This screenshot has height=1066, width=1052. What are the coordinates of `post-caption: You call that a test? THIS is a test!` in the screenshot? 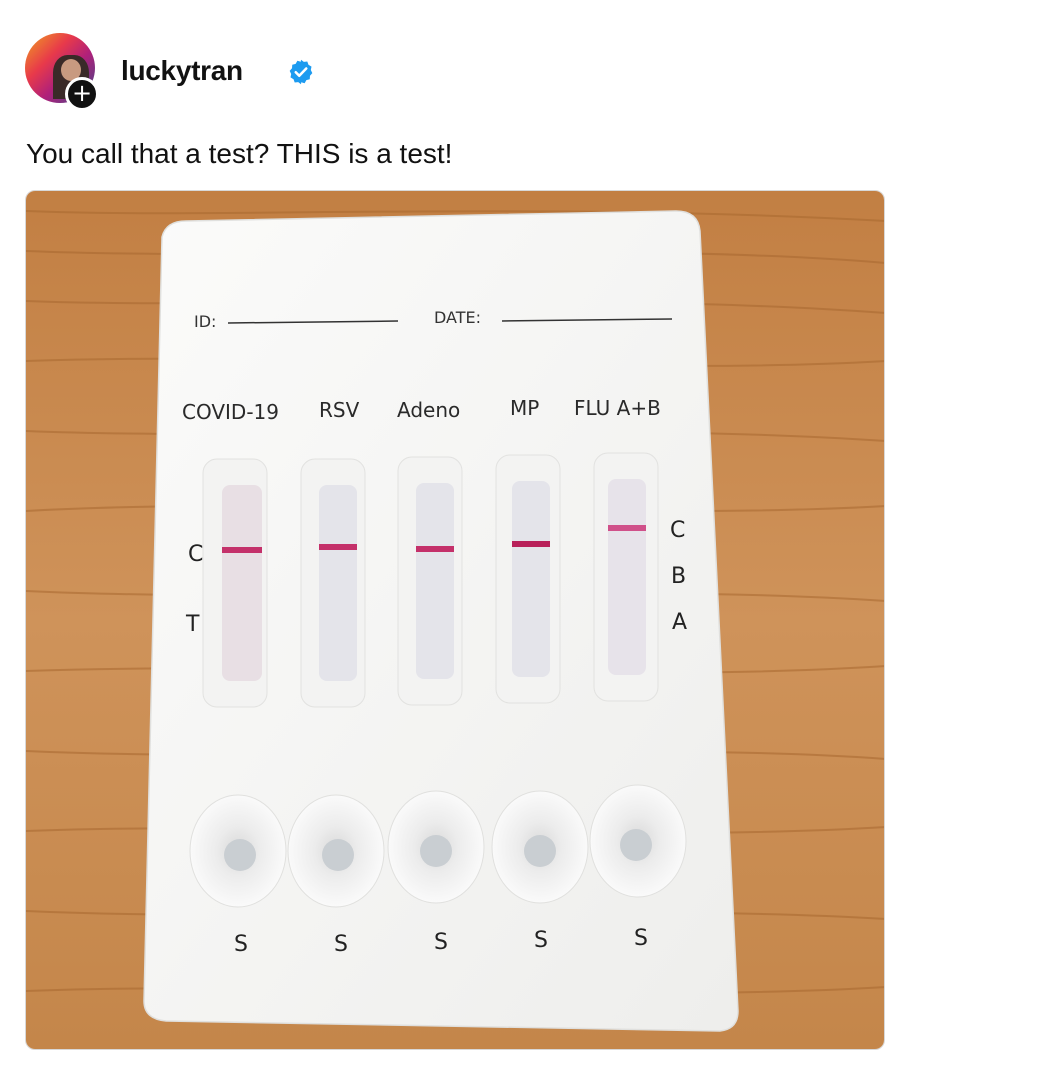 It's located at (239, 153).